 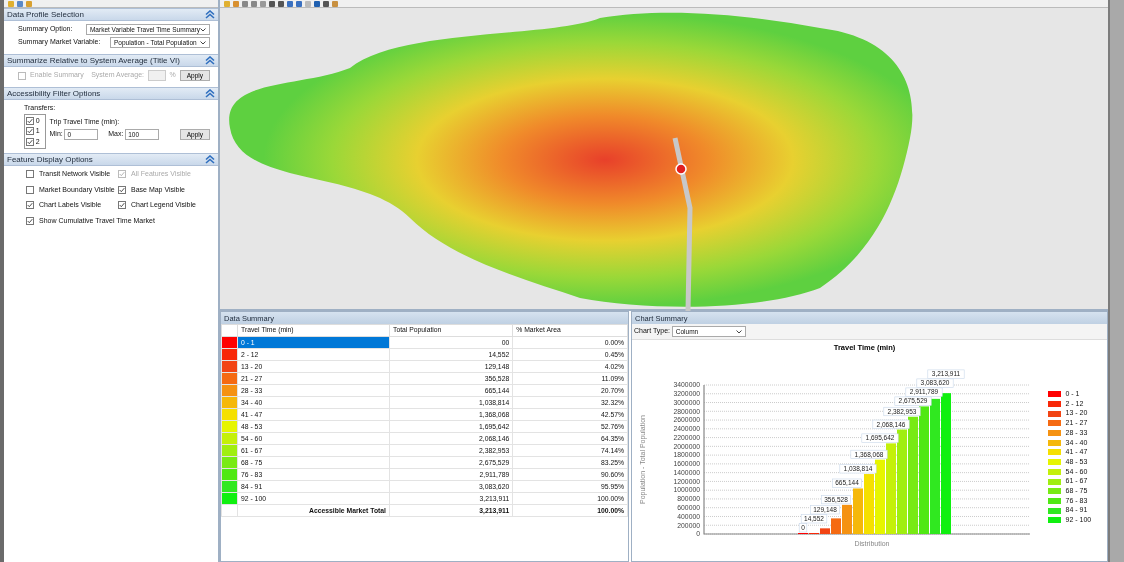 I want to click on bar, so click(x=869, y=504).